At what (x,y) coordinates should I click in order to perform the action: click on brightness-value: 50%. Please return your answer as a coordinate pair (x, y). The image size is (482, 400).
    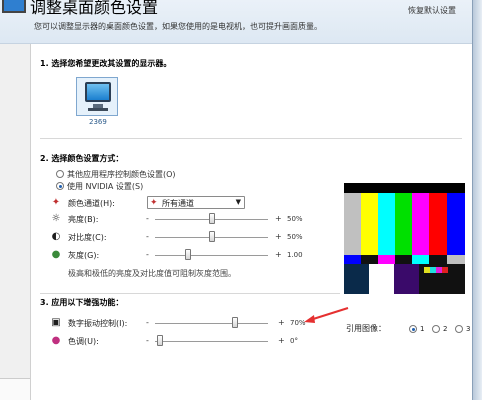
    Looking at the image, I should click on (295, 219).